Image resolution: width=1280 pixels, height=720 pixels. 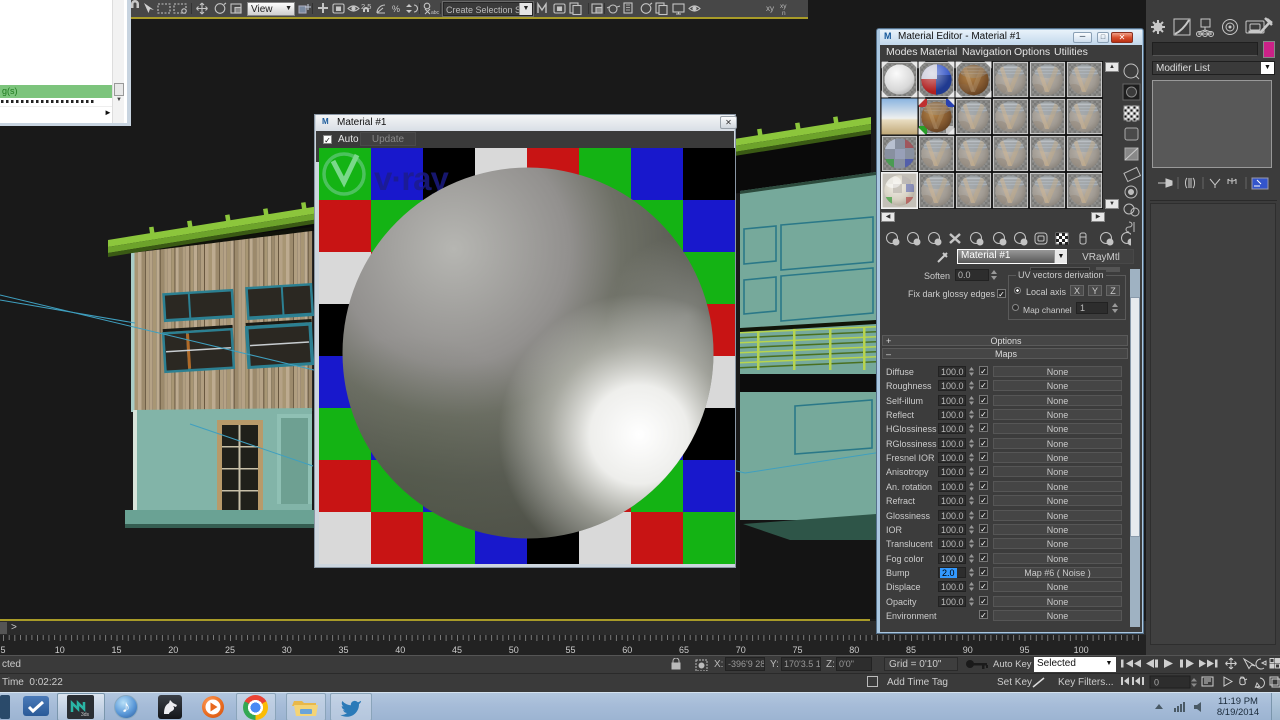 What do you see at coordinates (1081, 650) in the screenshot?
I see `svg-text: 100` at bounding box center [1081, 650].